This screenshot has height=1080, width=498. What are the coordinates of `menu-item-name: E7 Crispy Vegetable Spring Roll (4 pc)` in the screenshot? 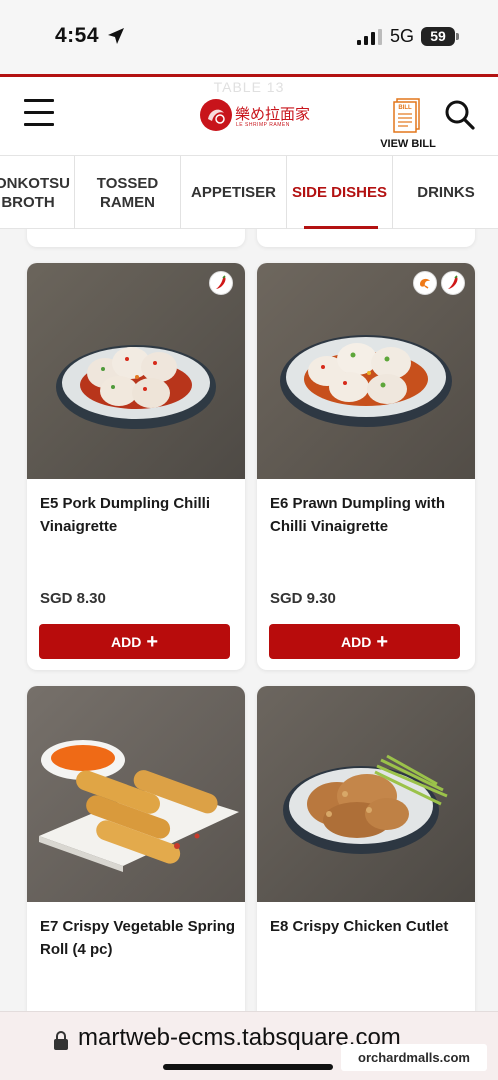 It's located at (138, 938).